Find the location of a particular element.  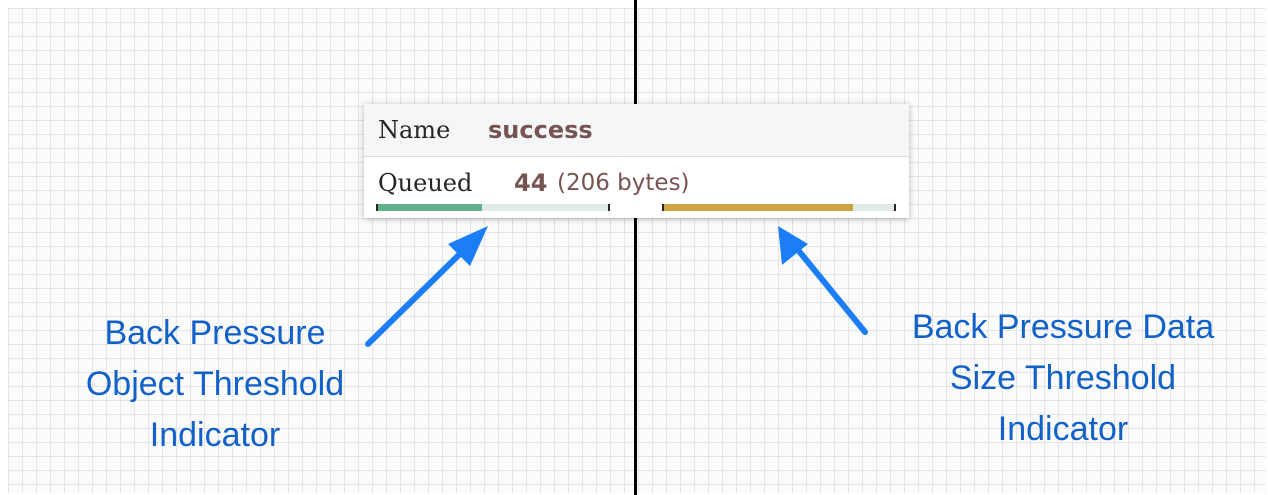

right-callout-line: Back Pressure Data is located at coordinates (1063, 327).